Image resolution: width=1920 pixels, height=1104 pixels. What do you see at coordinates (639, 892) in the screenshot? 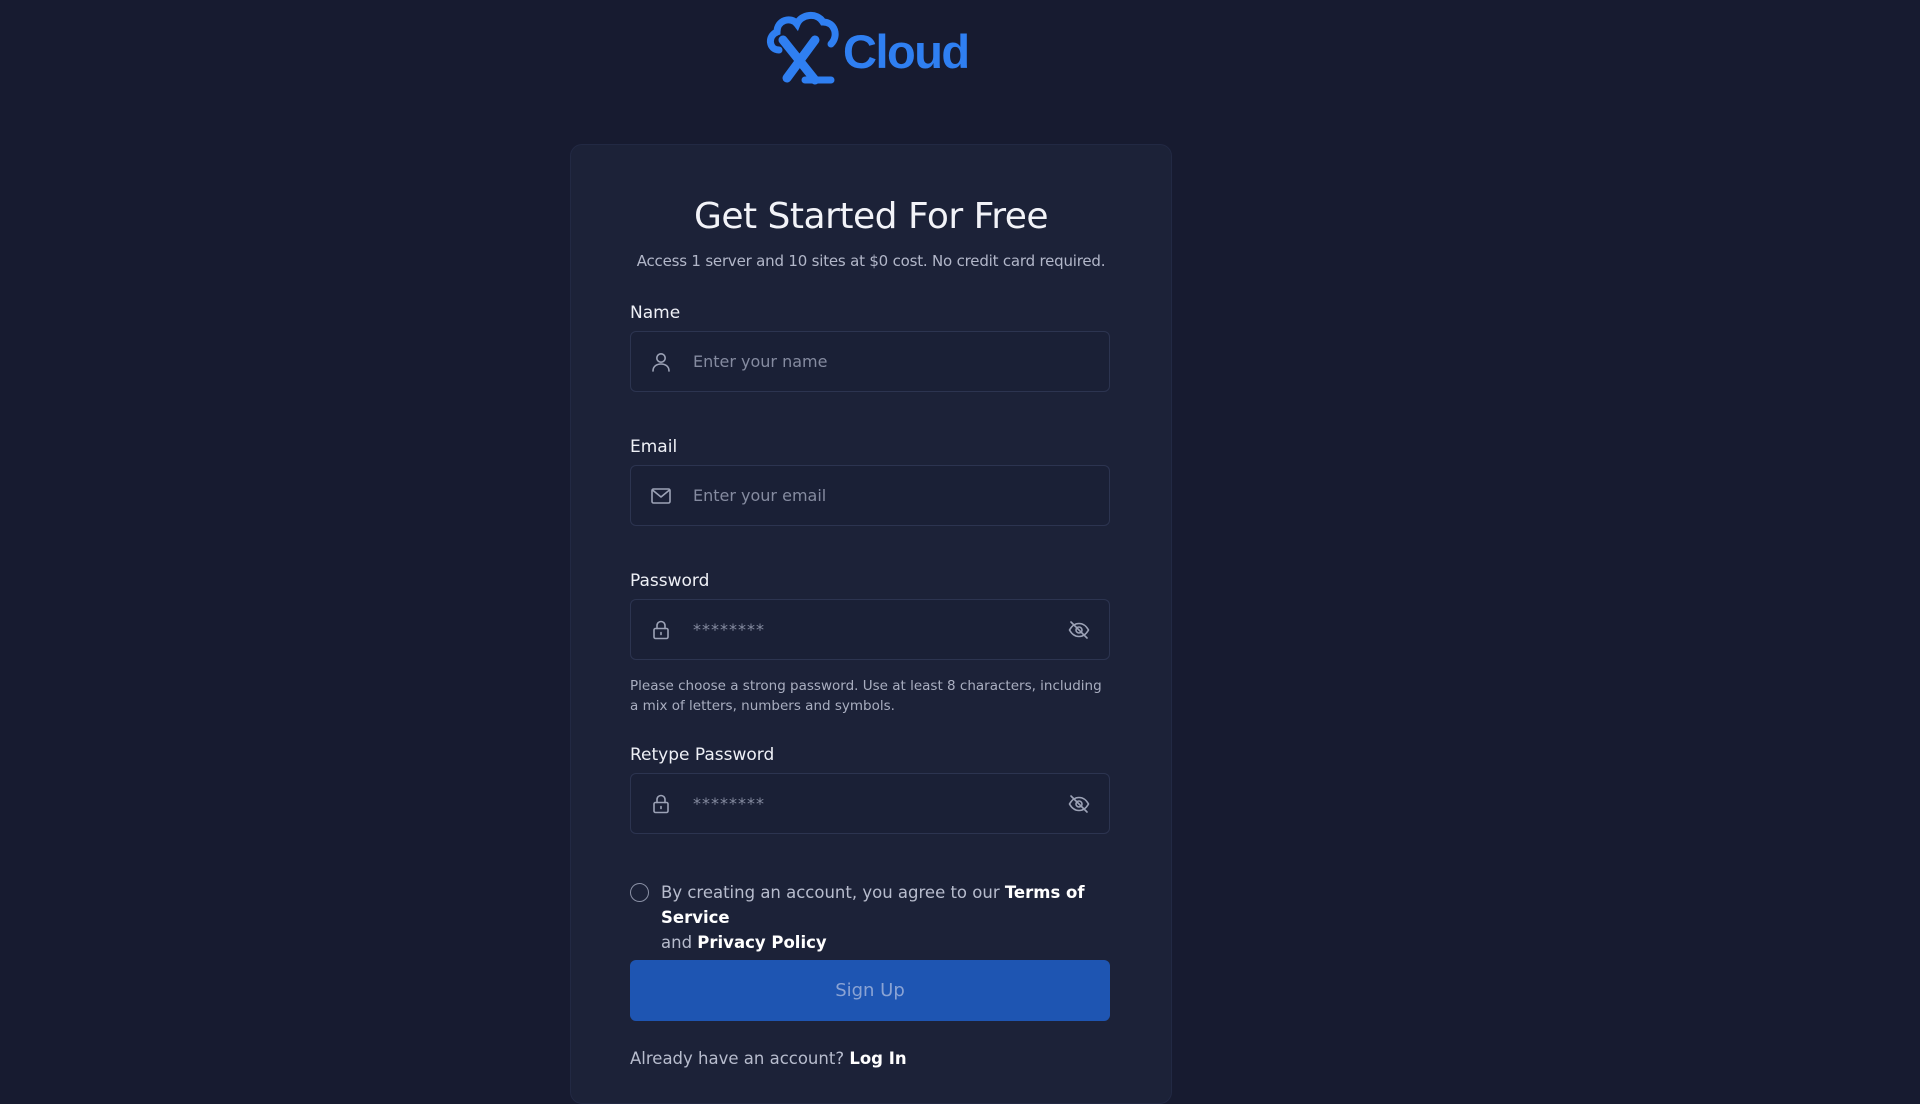
I see `terms-checkbox` at bounding box center [639, 892].